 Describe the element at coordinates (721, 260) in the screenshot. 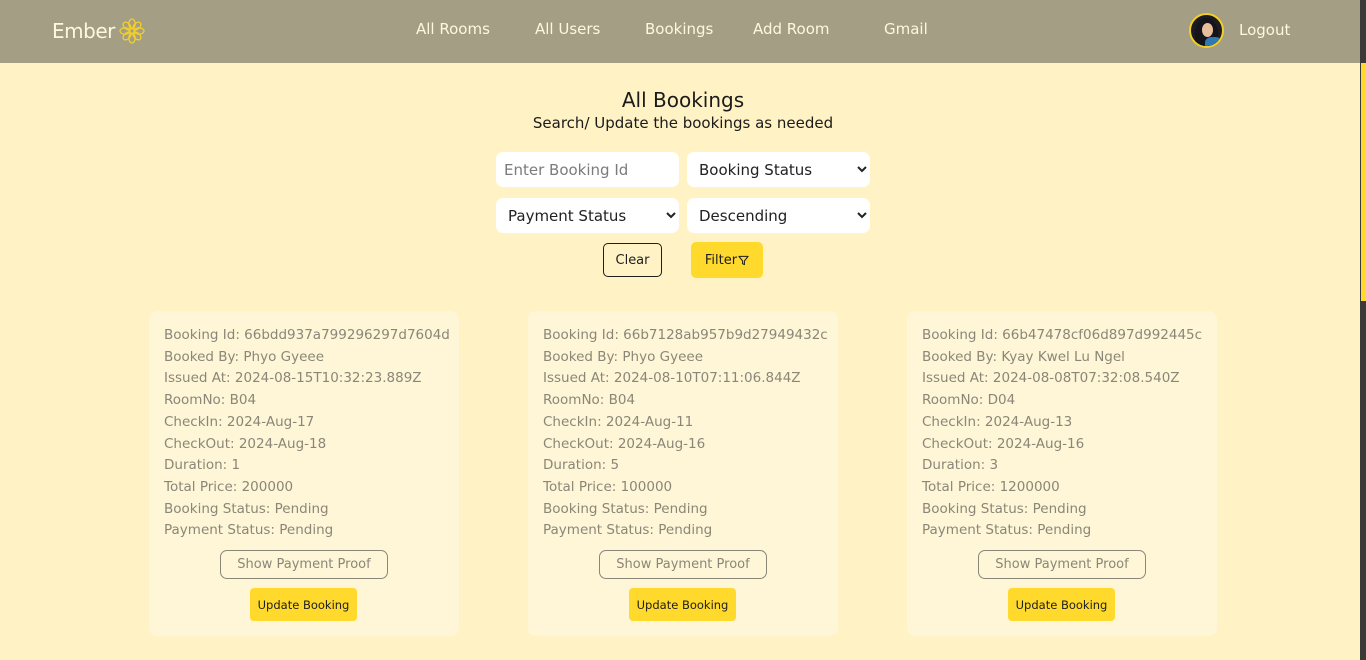

I see `filter-button-label: Filter` at that location.